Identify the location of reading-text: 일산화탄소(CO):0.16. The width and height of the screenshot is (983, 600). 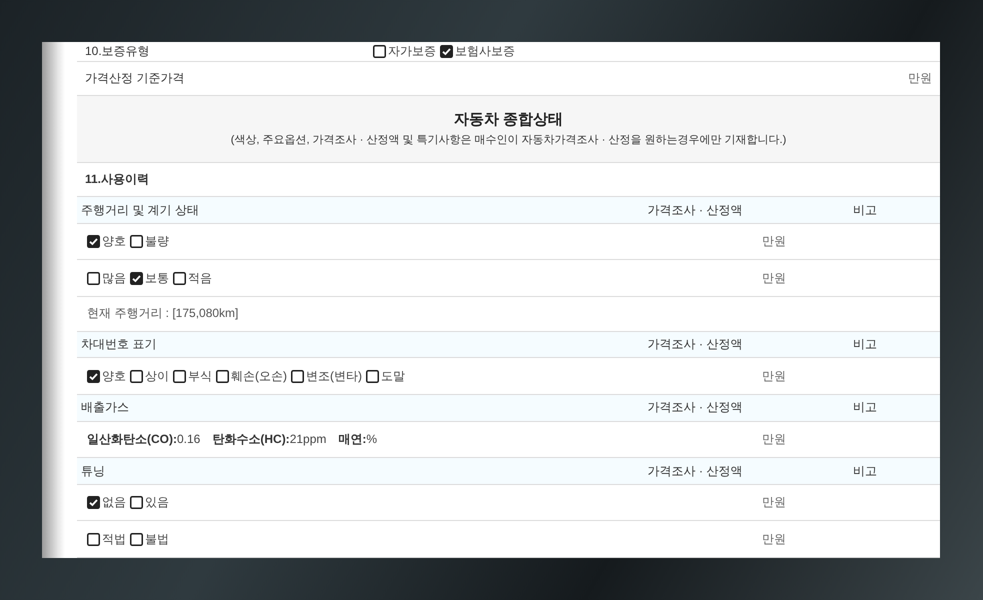
(143, 439).